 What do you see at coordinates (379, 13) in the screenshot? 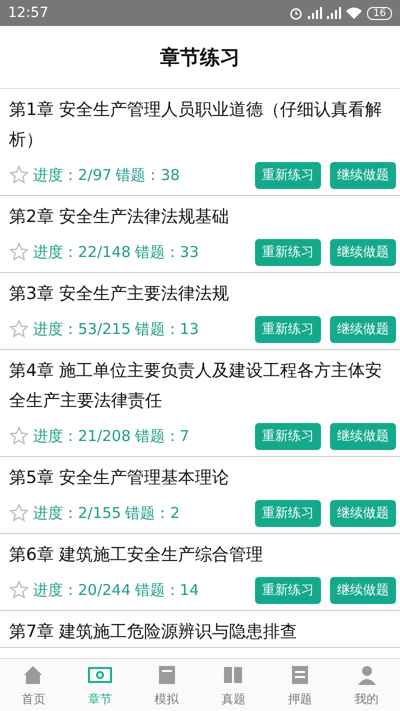
I see `battery-level: 16` at bounding box center [379, 13].